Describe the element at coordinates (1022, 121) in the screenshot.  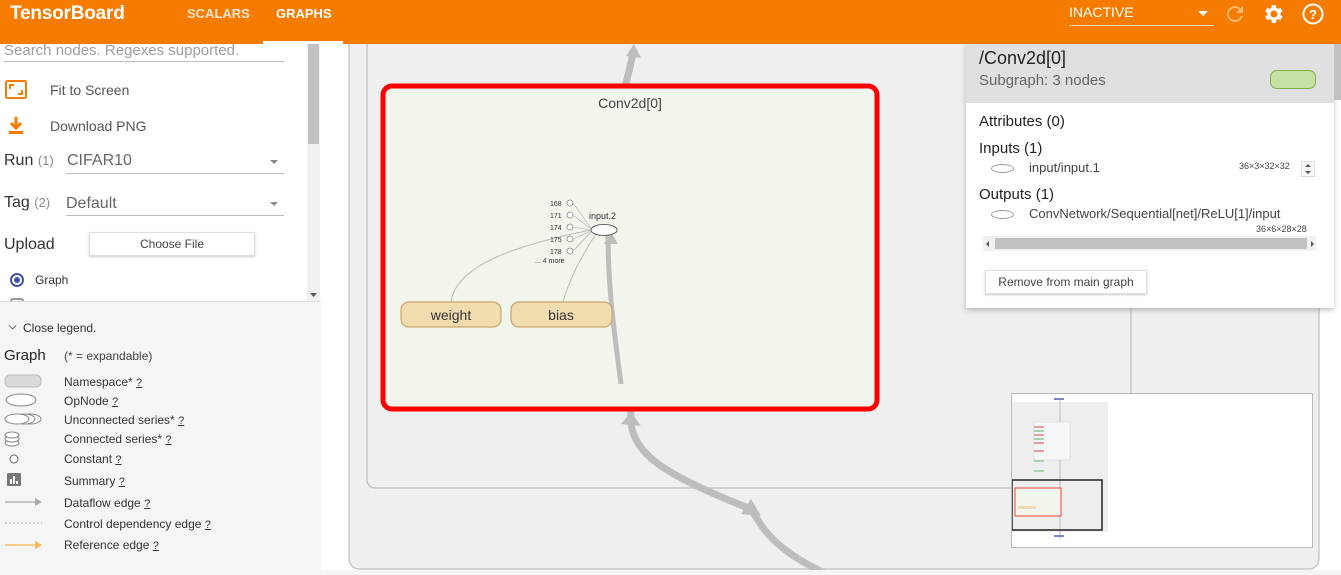
I see `attributes-heading: Attributes (0)` at that location.